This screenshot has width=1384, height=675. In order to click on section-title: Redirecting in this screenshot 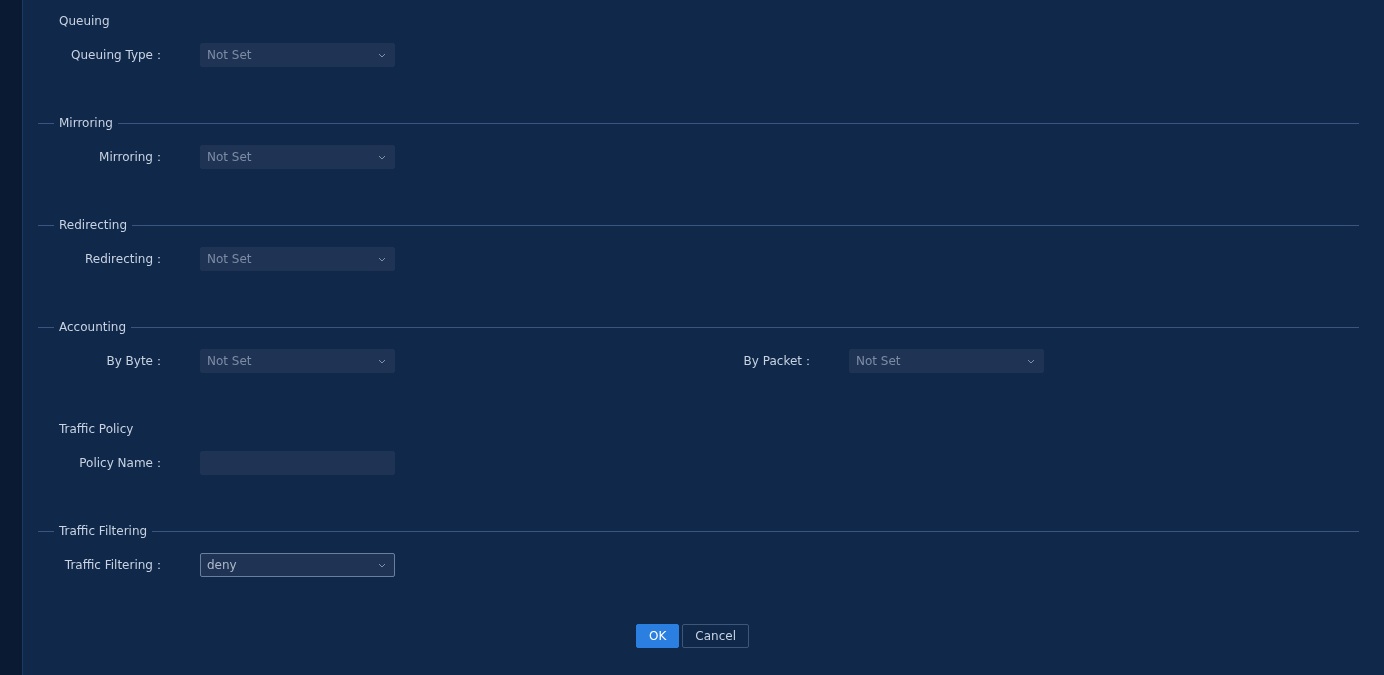, I will do `click(93, 225)`.